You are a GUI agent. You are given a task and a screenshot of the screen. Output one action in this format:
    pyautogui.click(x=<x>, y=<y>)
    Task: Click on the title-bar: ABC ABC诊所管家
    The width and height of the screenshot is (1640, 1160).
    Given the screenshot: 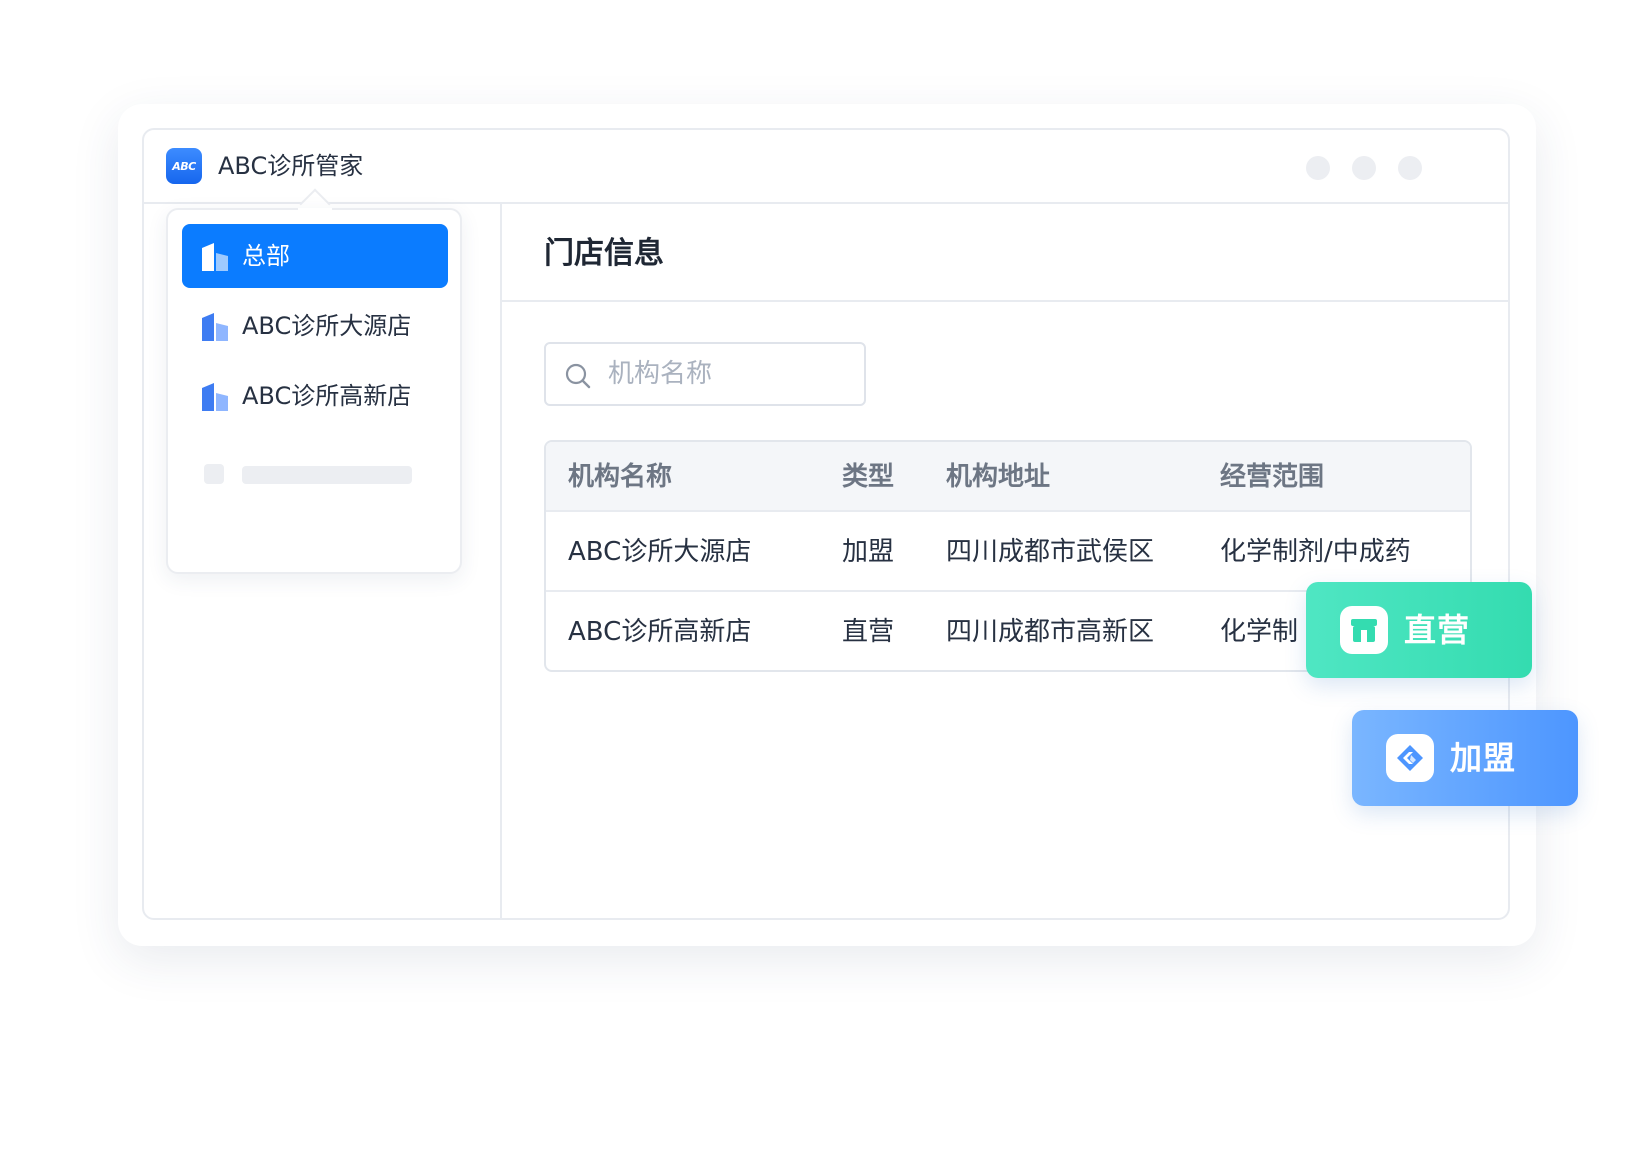 What is the action you would take?
    pyautogui.click(x=826, y=167)
    